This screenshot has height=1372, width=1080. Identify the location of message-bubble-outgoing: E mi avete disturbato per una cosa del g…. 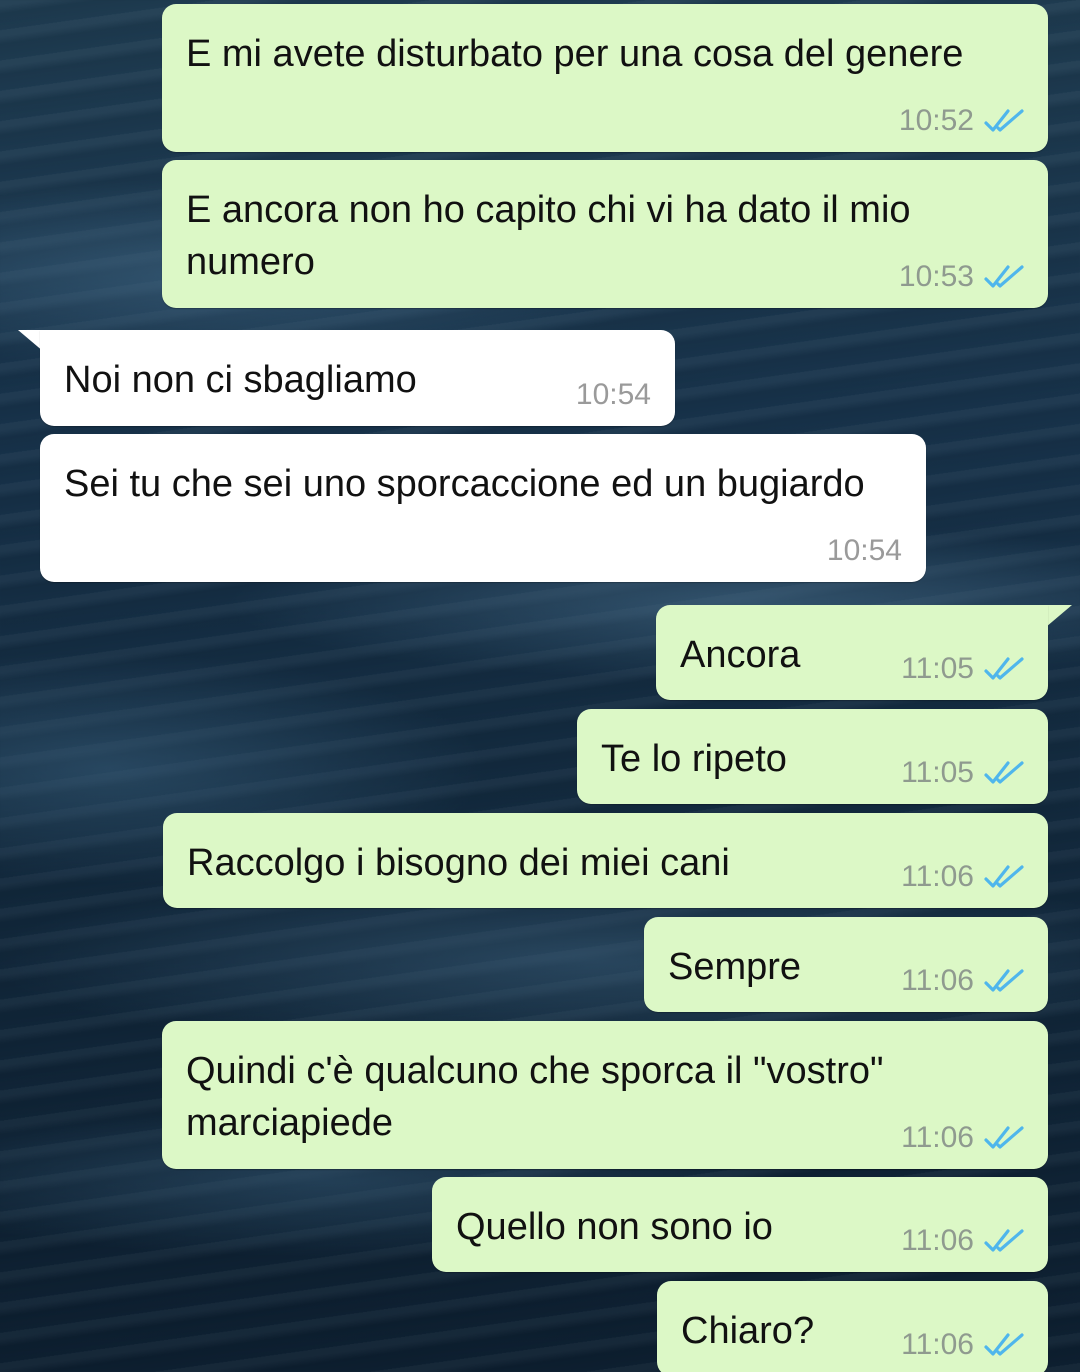
(605, 78).